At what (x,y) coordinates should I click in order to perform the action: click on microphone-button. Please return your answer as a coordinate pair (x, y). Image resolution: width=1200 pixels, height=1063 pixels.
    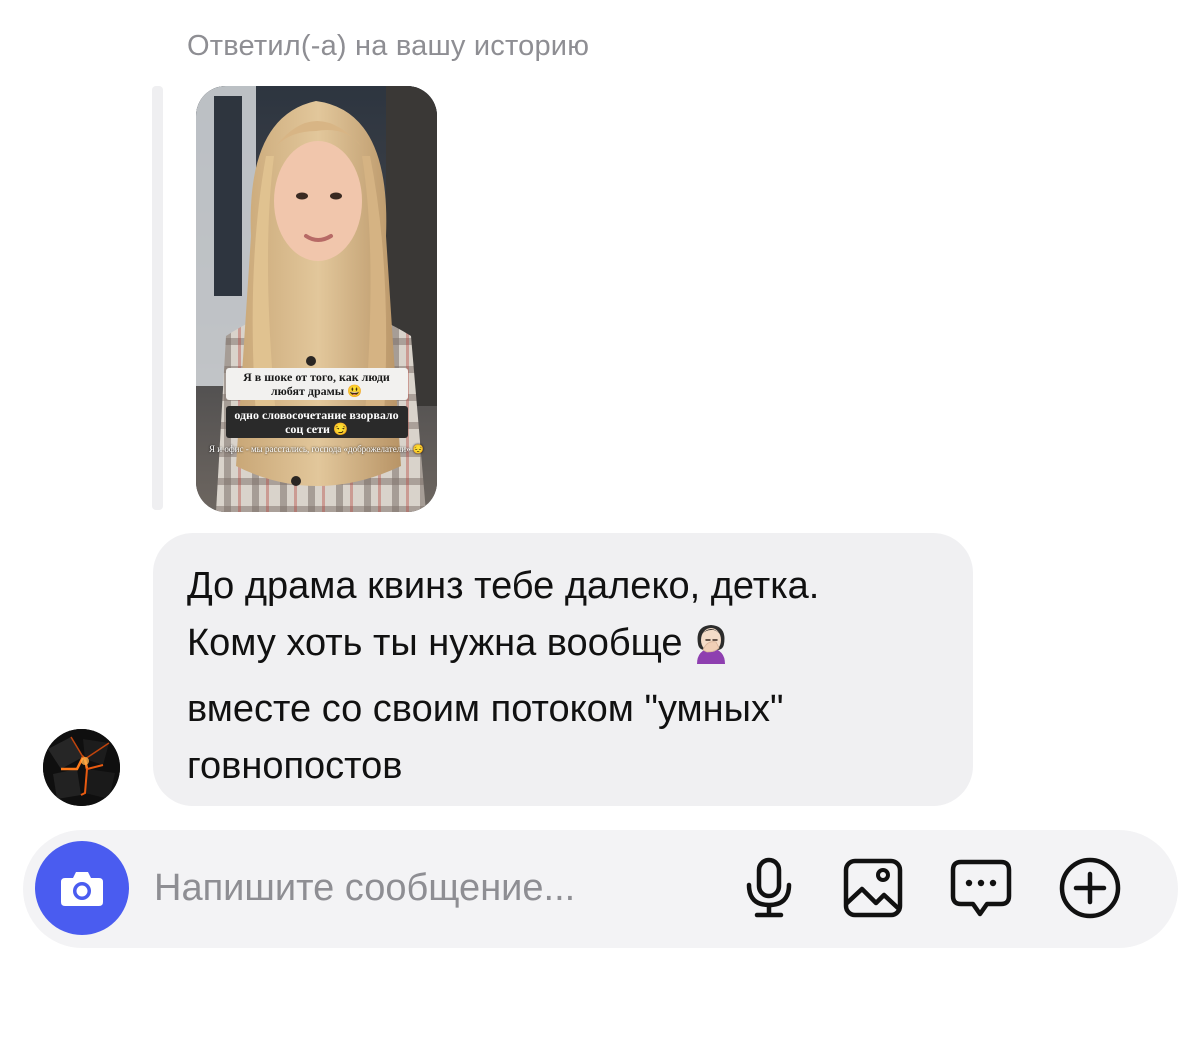
    Looking at the image, I should click on (769, 888).